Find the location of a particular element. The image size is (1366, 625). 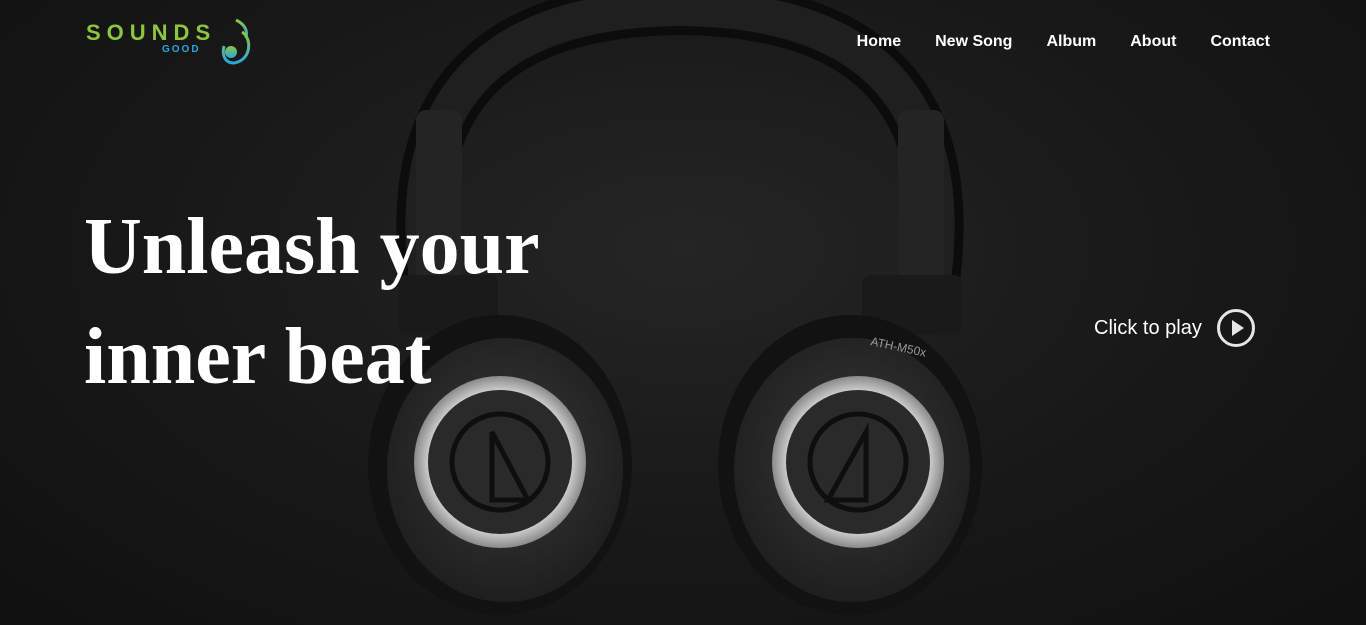

play-circle-icon is located at coordinates (1236, 328).